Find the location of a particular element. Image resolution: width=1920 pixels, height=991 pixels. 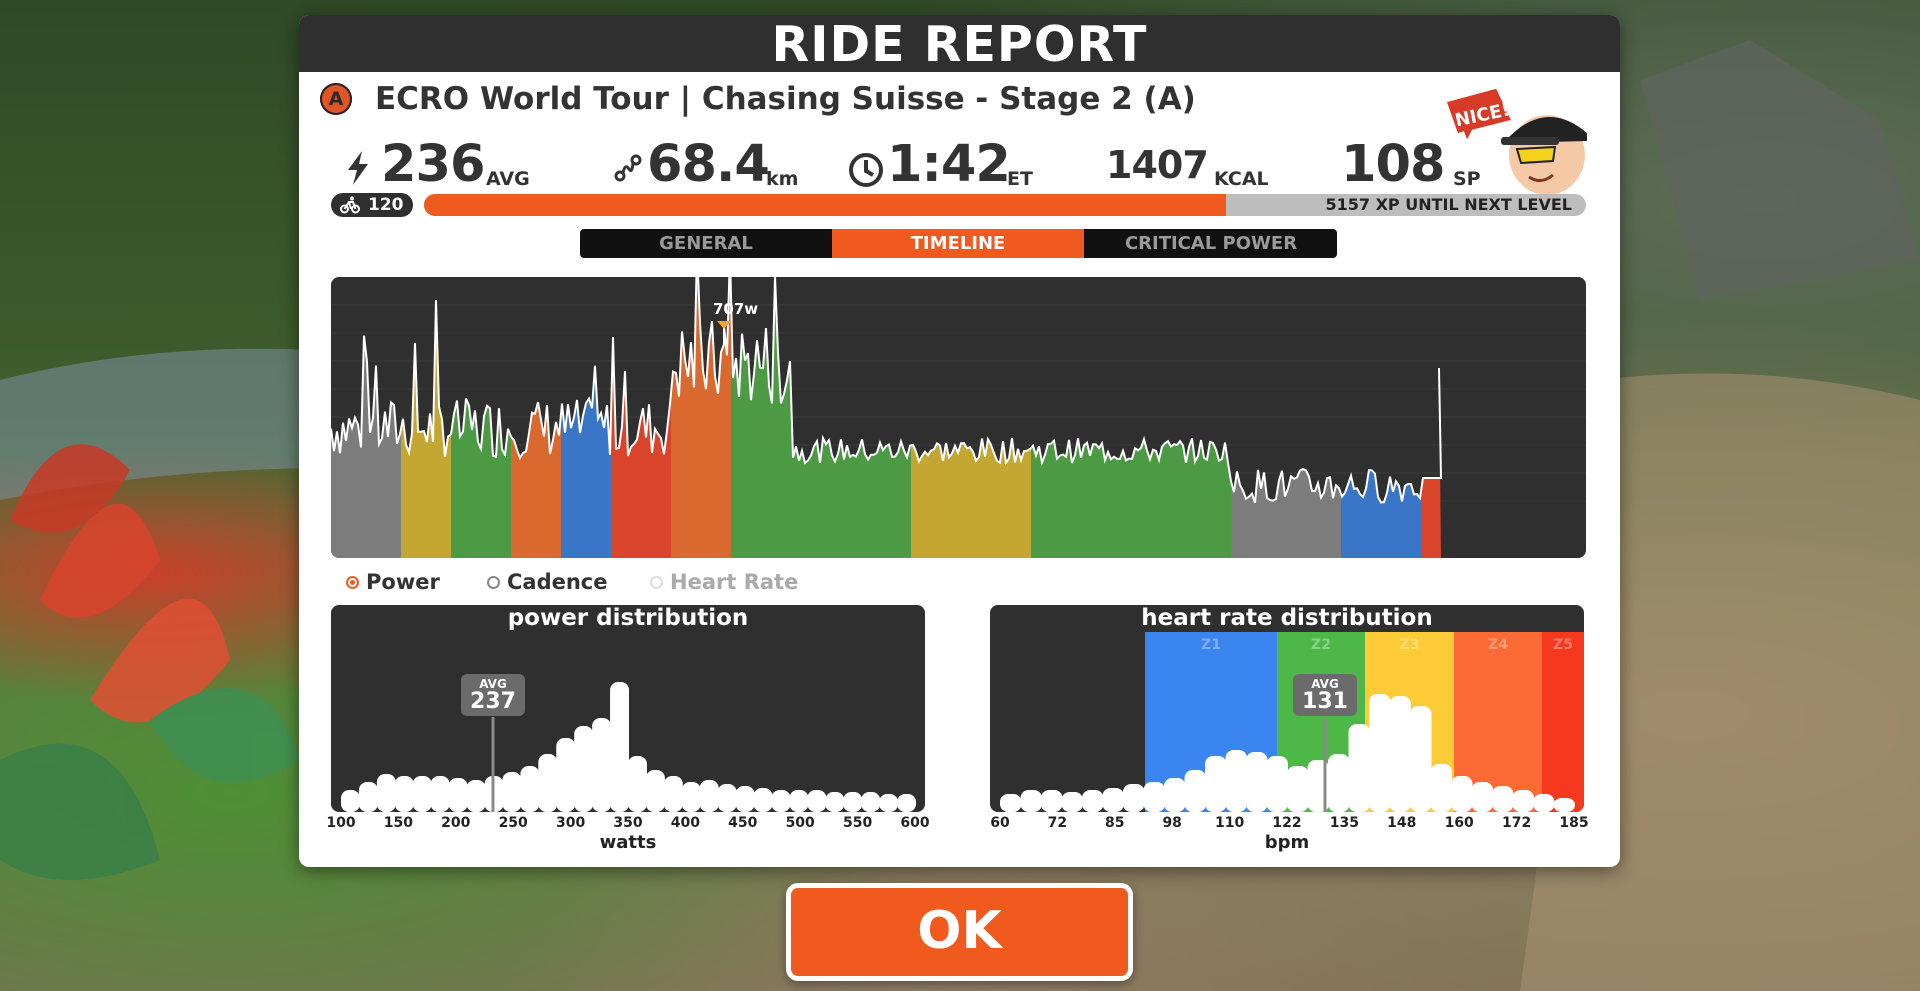

radio-cadence-label: Cadence is located at coordinates (557, 582).